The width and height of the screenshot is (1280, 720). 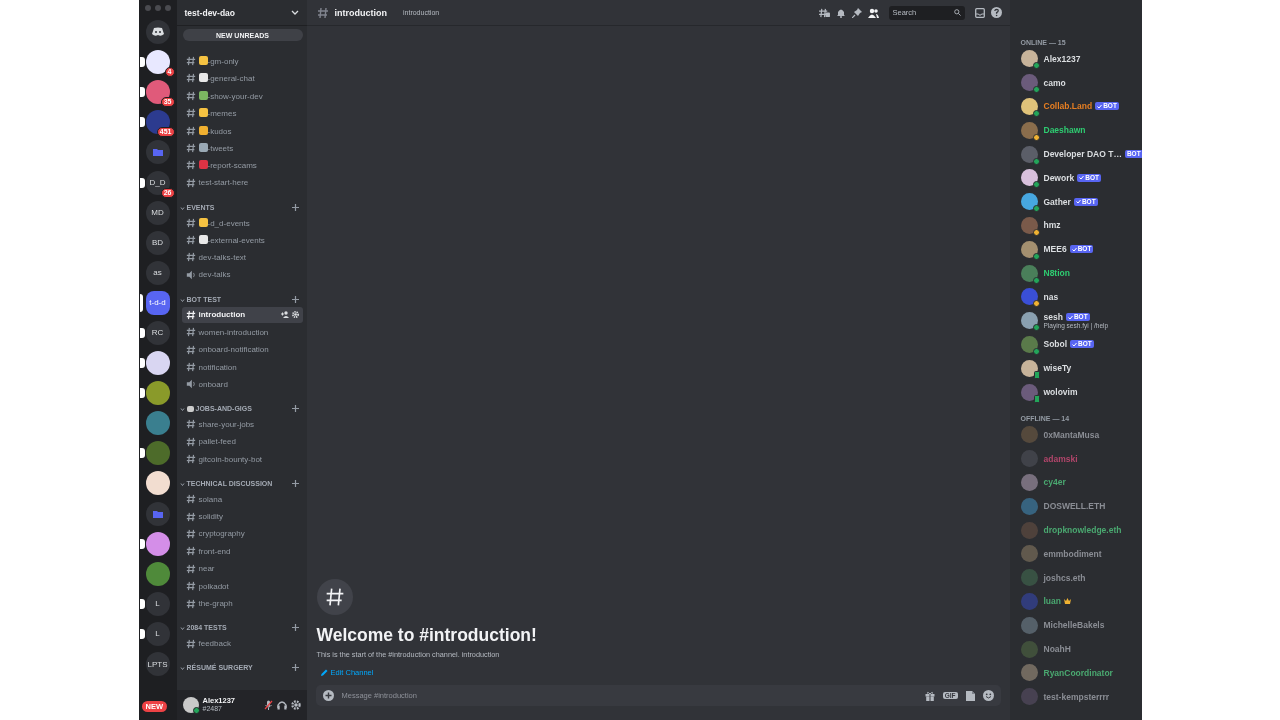 What do you see at coordinates (979, 12) in the screenshot?
I see `inbox-icon` at bounding box center [979, 12].